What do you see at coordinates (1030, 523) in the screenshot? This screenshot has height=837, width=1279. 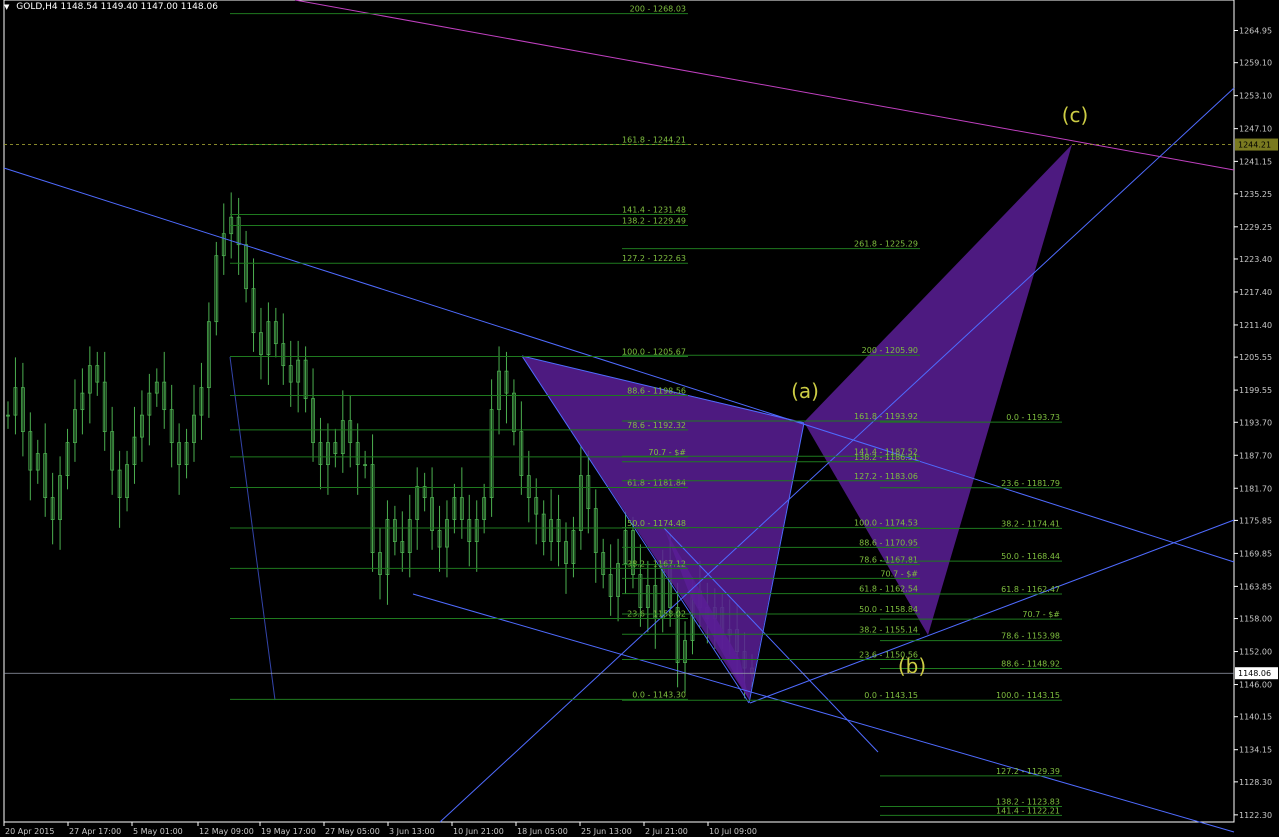 I see `fib-level-label: 38.2 - 1174.41` at bounding box center [1030, 523].